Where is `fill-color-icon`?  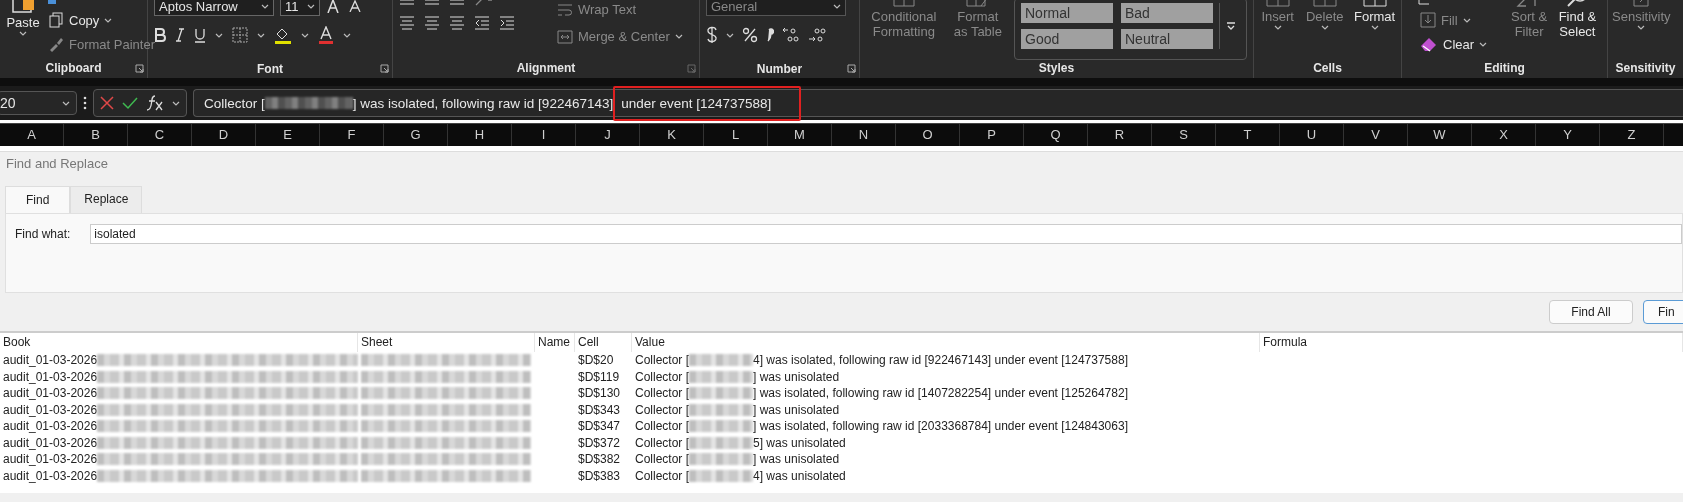
fill-color-icon is located at coordinates (283, 35).